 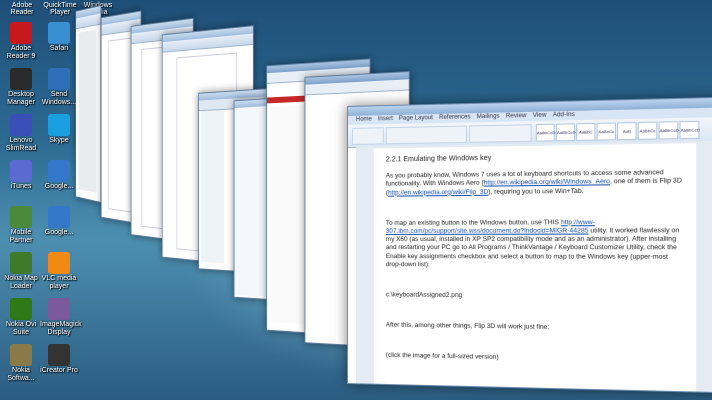 I want to click on ovi-icon, so click(x=21, y=309).